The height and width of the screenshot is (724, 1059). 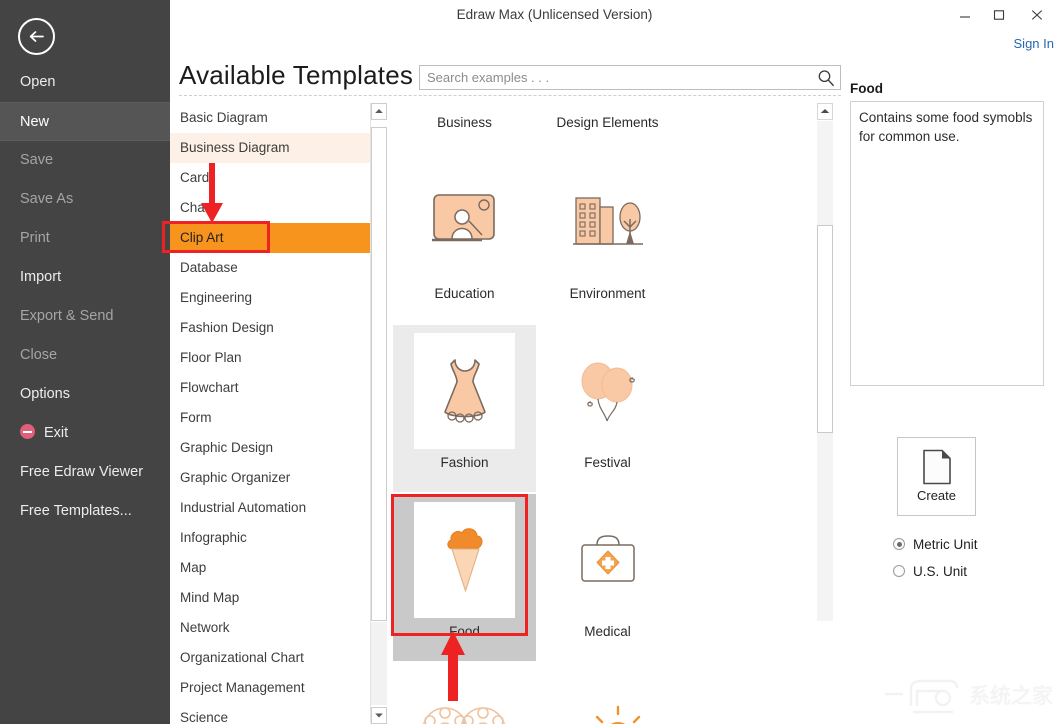 I want to click on template-tile-partial-right, so click(x=607, y=693).